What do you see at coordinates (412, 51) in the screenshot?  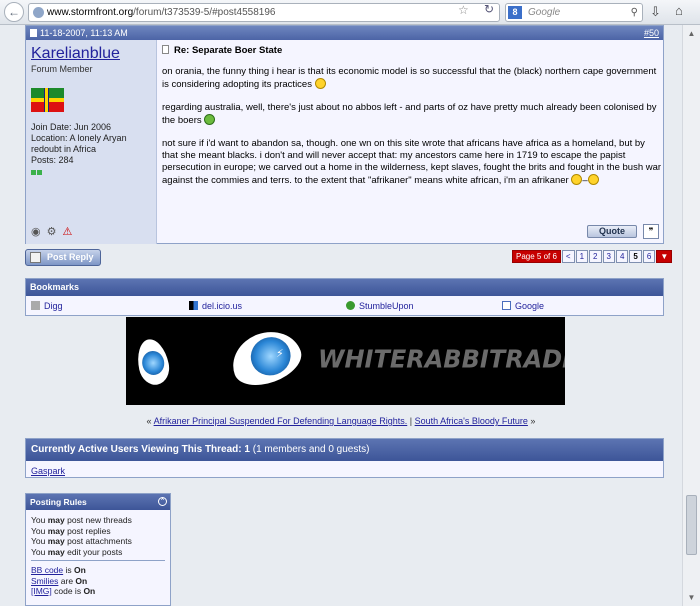 I see `post-title: Re: Separate Boer State` at bounding box center [412, 51].